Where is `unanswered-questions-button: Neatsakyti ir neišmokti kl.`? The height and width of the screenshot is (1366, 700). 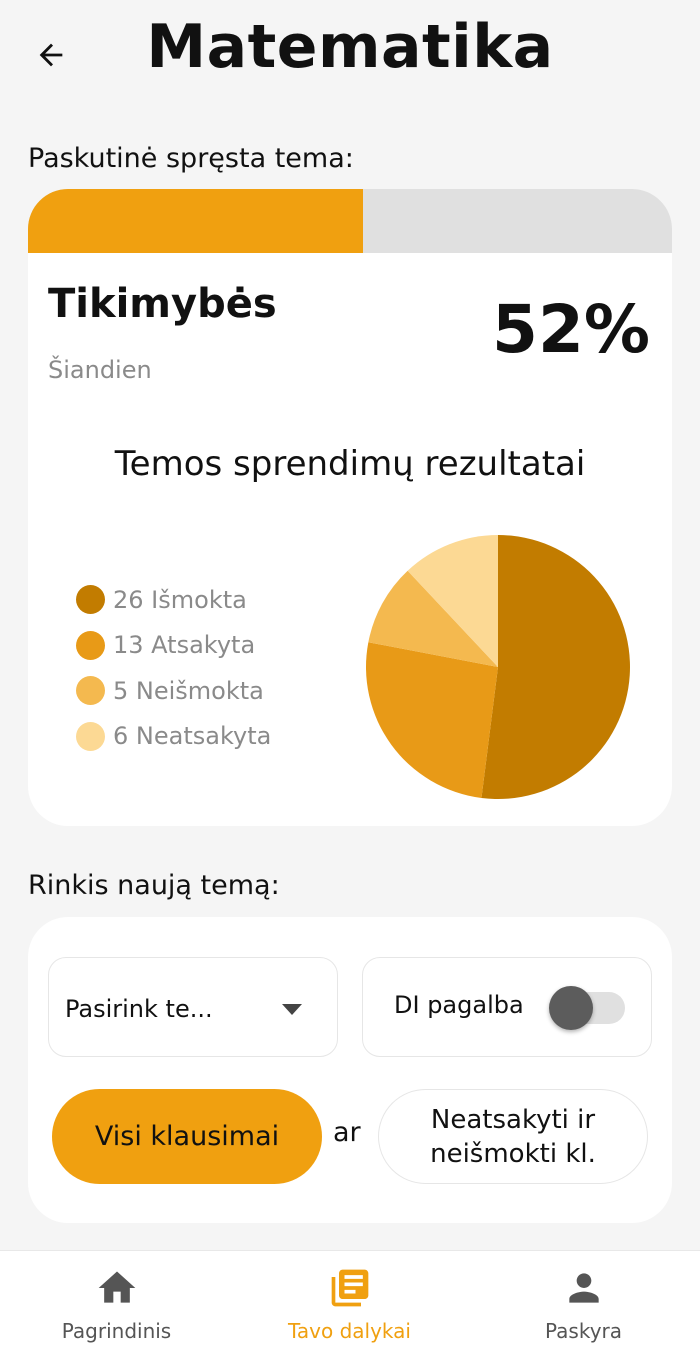
unanswered-questions-button: Neatsakyti ir neišmokti kl. is located at coordinates (513, 1136).